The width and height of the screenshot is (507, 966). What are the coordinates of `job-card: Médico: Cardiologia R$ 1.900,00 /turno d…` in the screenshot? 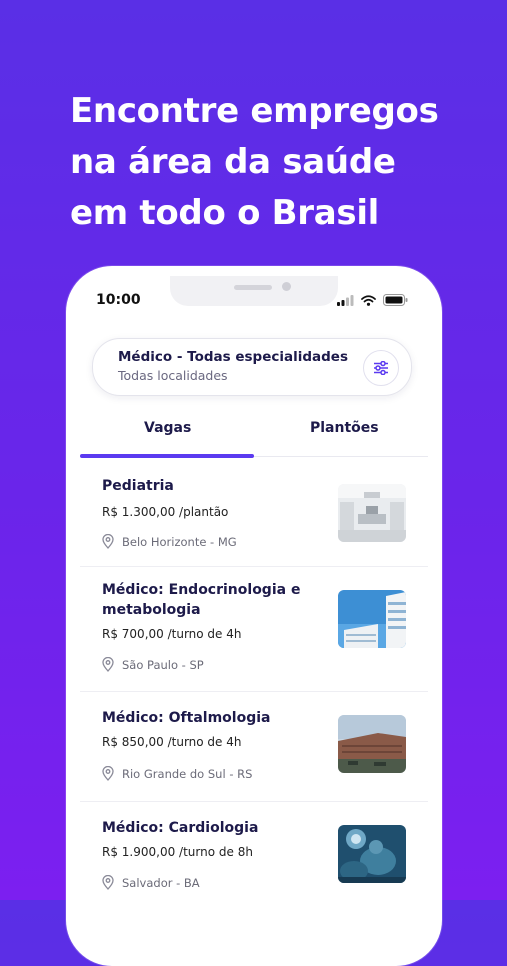 It's located at (254, 856).